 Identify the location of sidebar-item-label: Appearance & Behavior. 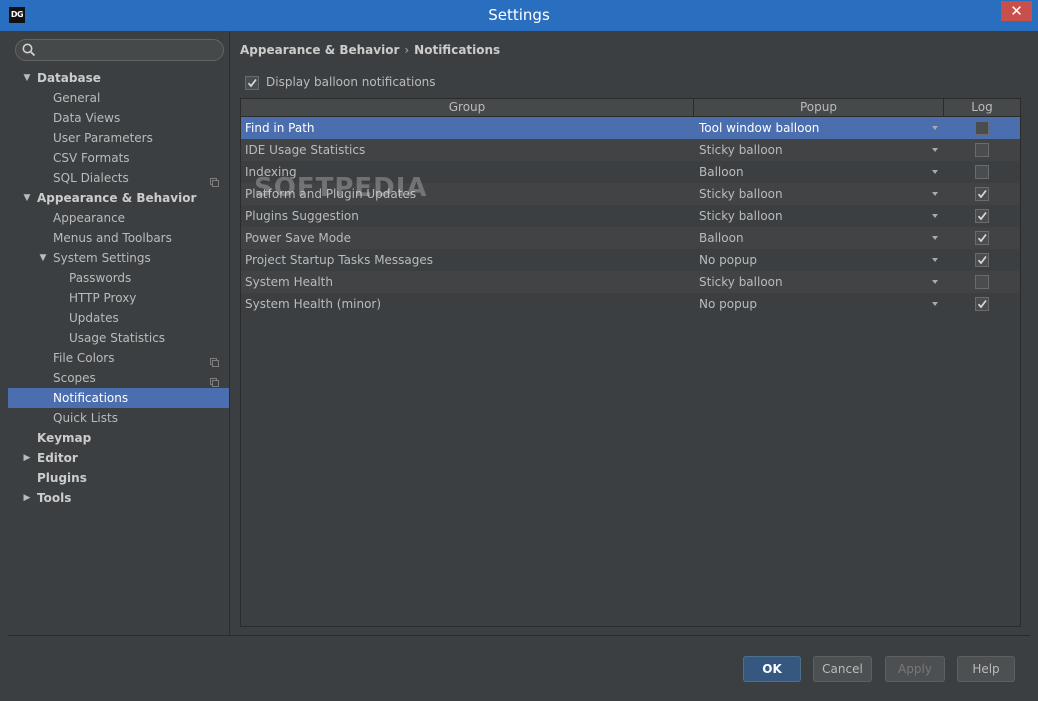
(117, 198).